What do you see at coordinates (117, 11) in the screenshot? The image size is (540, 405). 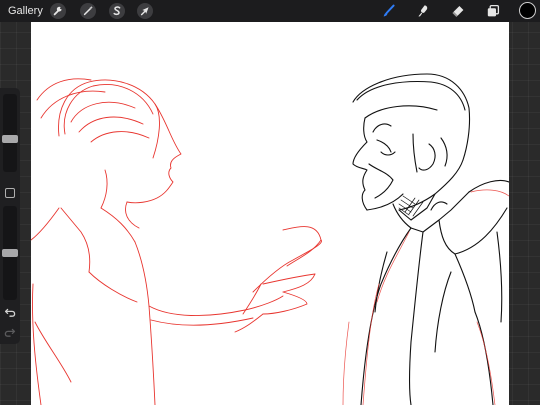 I see `selection-icon` at bounding box center [117, 11].